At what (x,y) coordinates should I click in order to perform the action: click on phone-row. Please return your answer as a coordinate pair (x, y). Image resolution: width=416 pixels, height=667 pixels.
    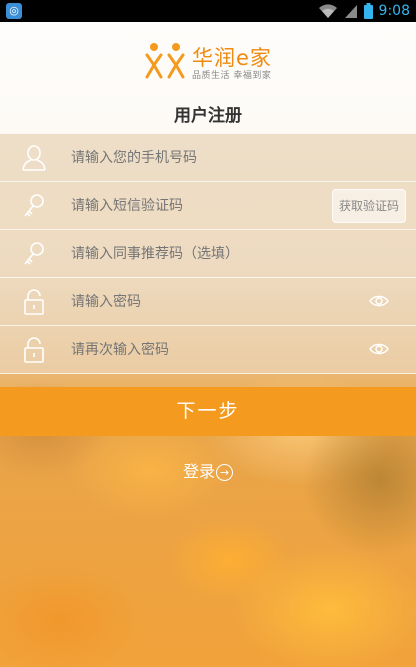
    Looking at the image, I should click on (208, 158).